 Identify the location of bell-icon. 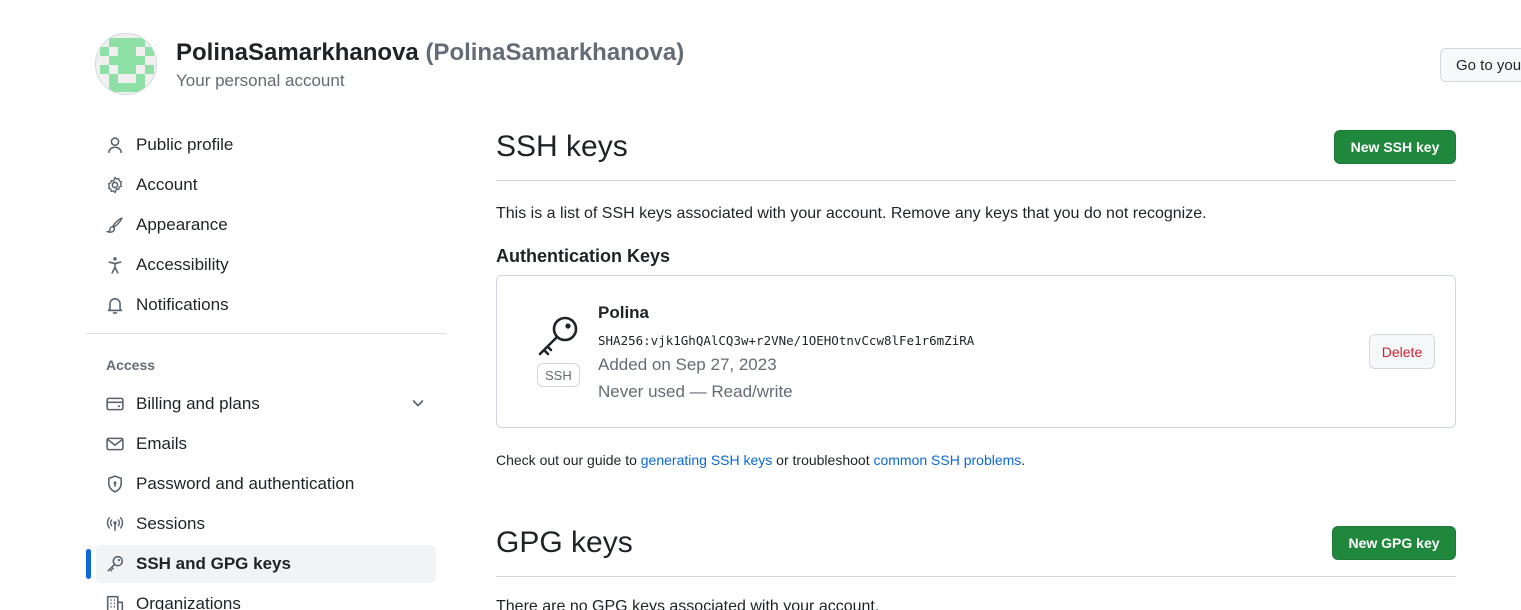
(115, 305).